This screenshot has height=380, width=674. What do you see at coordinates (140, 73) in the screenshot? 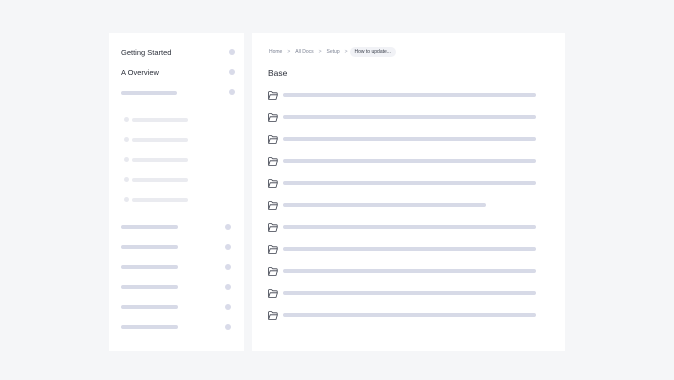
I see `sidebar-item-overview: A Overview` at bounding box center [140, 73].